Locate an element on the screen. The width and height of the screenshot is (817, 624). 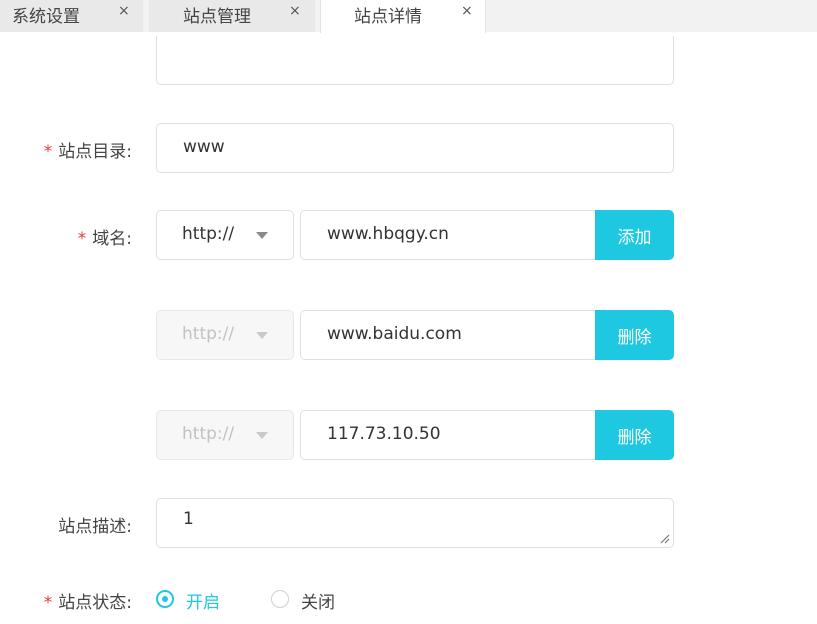
site-desc-textarea: 1 is located at coordinates (415, 523).